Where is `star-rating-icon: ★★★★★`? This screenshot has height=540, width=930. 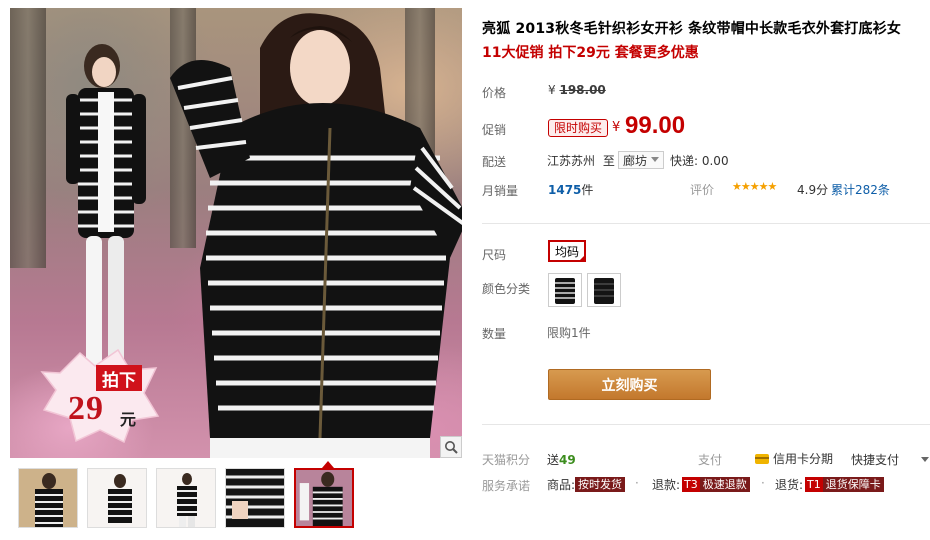 star-rating-icon: ★★★★★ is located at coordinates (754, 186).